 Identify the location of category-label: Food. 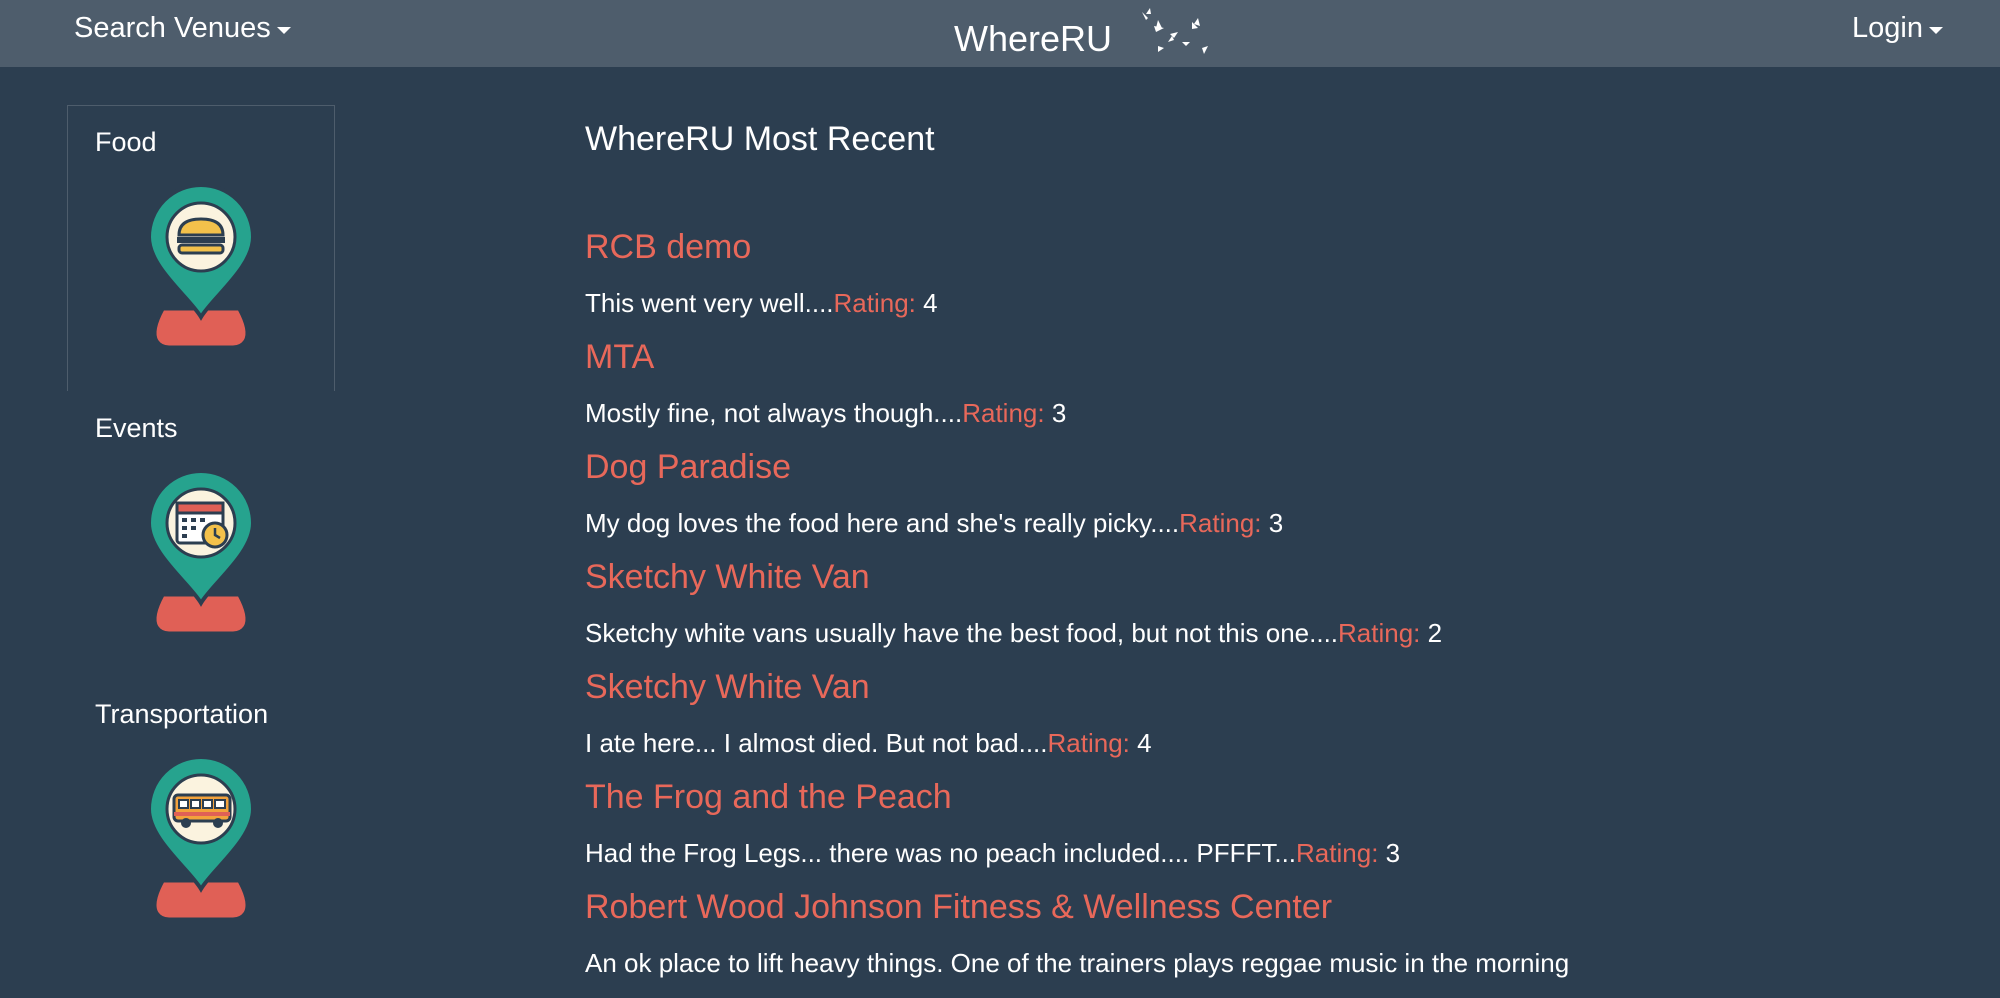
(126, 142).